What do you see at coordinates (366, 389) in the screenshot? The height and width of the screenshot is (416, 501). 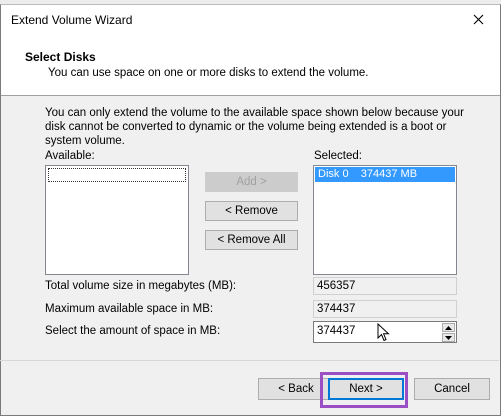 I see `next-button: Next >` at bounding box center [366, 389].